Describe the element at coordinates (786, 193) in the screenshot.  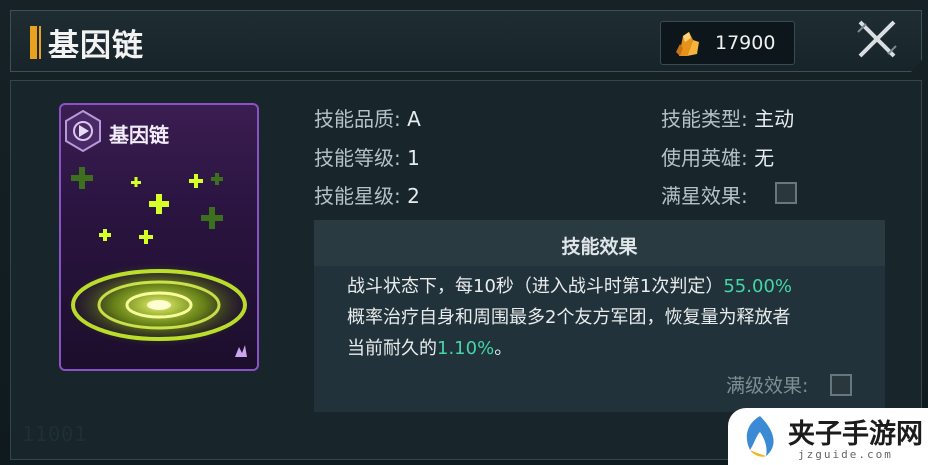
I see `max-star-checkbox` at that location.